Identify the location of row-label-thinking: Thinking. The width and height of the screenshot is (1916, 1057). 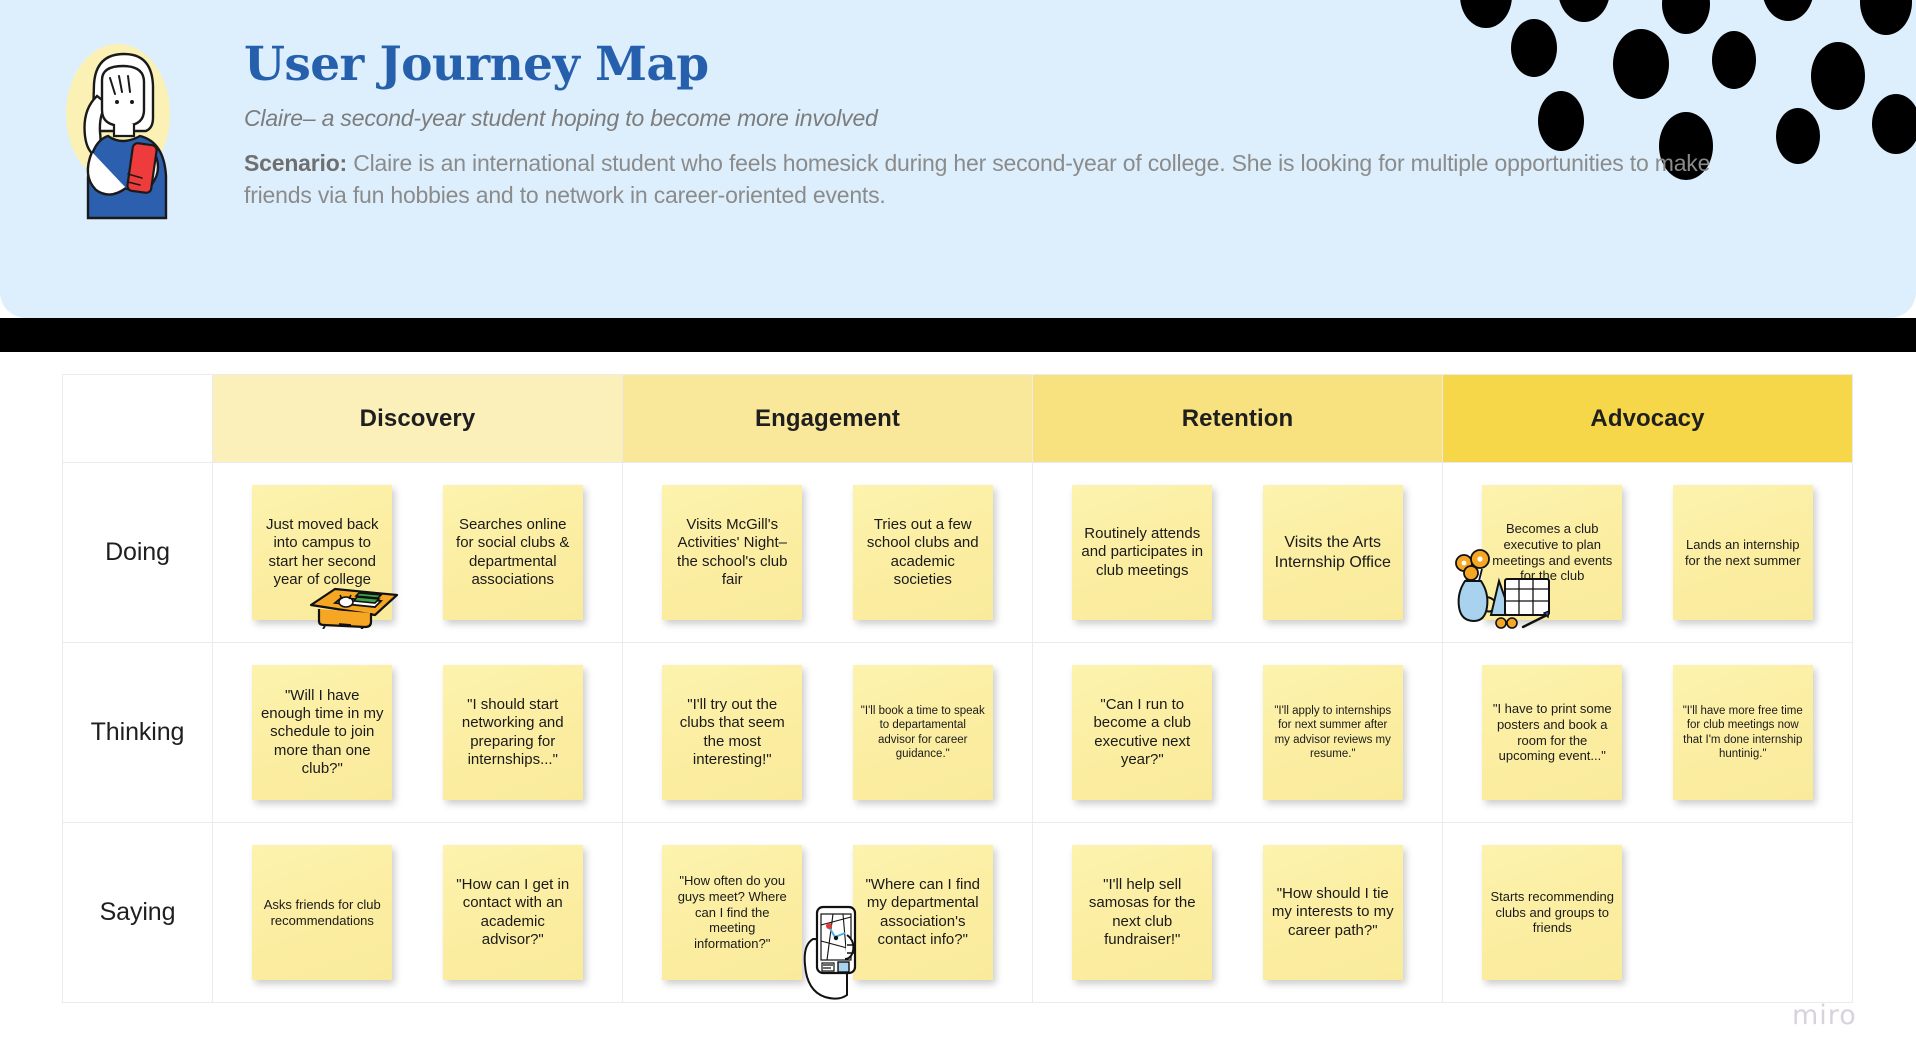
(137, 732).